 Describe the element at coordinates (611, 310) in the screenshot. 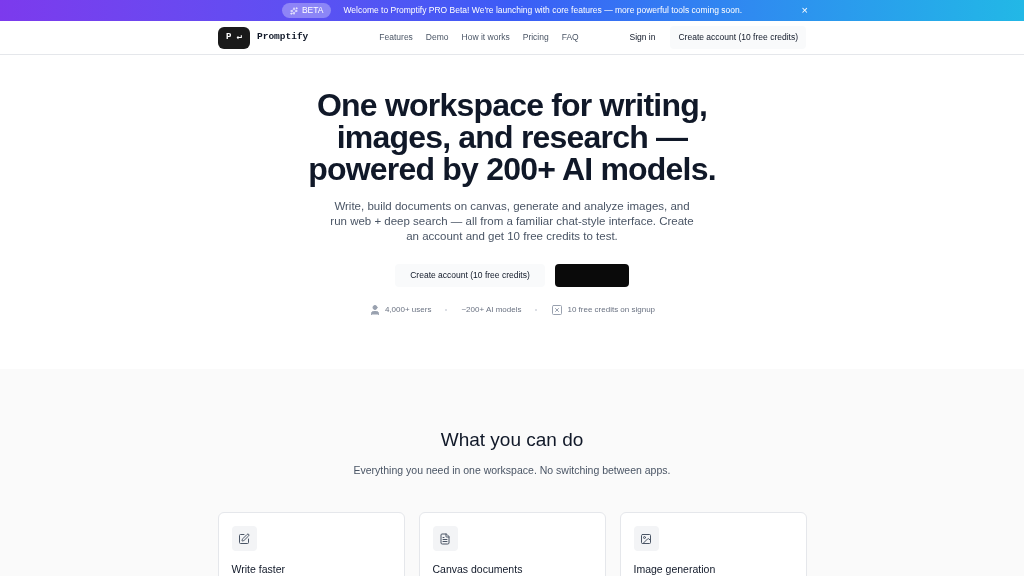

I see `stat-text: 10 free credits on signup` at that location.